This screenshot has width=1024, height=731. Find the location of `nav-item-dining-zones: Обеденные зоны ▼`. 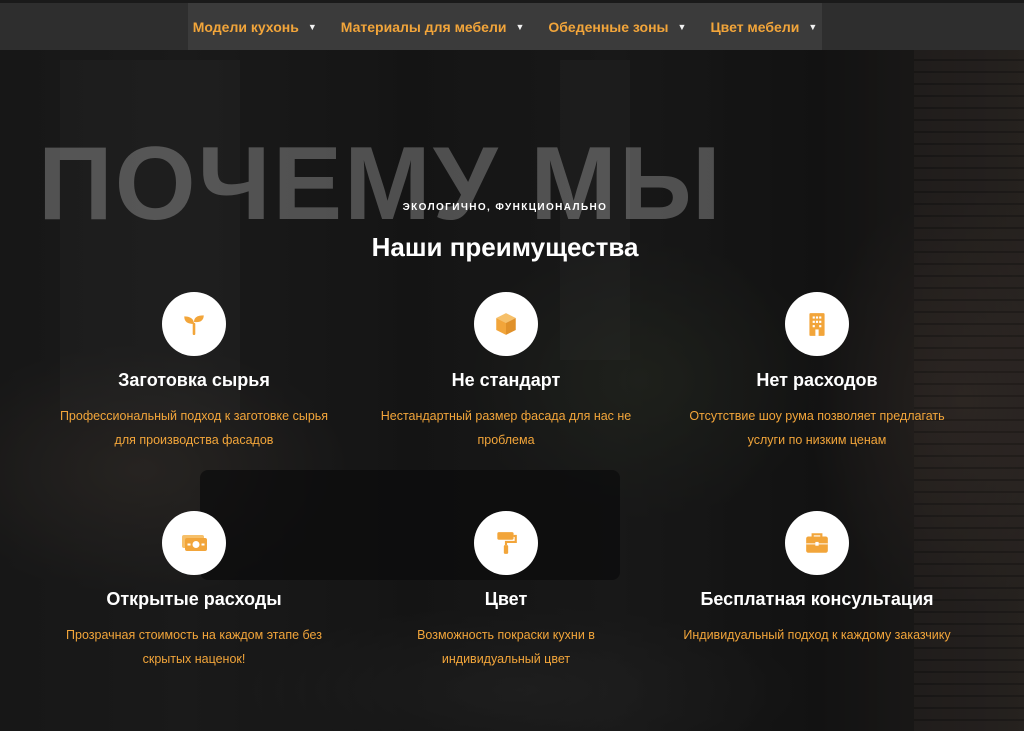

nav-item-dining-zones: Обеденные зоны ▼ is located at coordinates (617, 27).